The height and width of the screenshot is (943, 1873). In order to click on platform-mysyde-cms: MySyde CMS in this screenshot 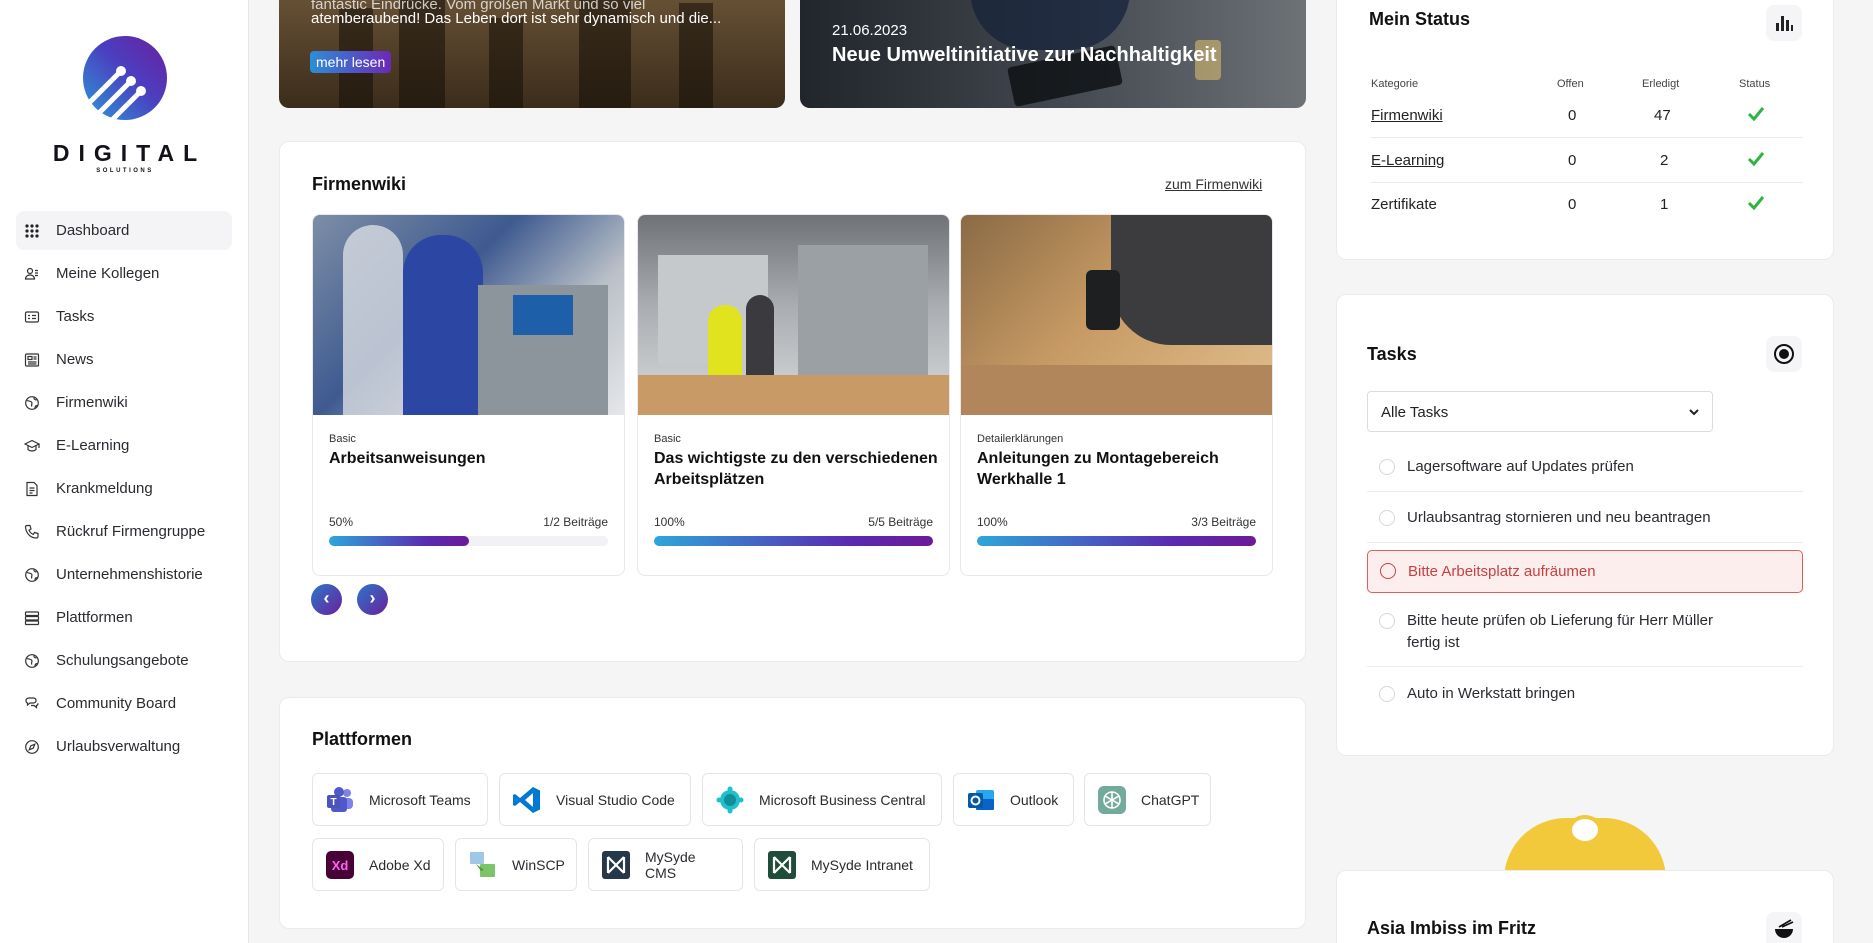, I will do `click(665, 864)`.